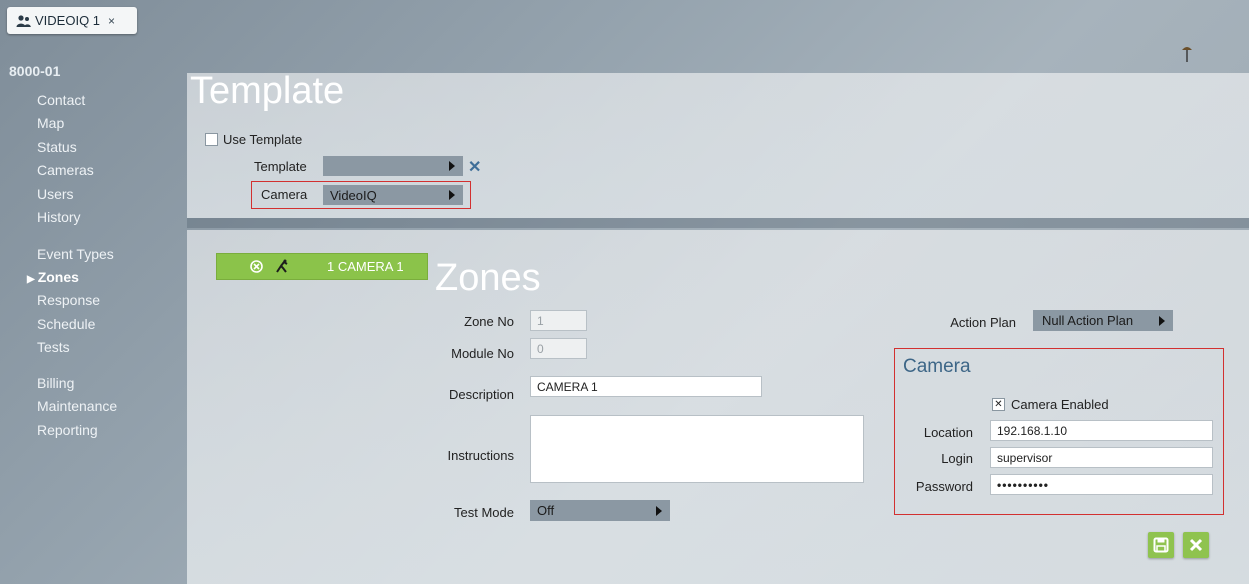 The image size is (1249, 584). What do you see at coordinates (322, 266) in the screenshot?
I see `zone-list-item: 1 CAMERA 1` at bounding box center [322, 266].